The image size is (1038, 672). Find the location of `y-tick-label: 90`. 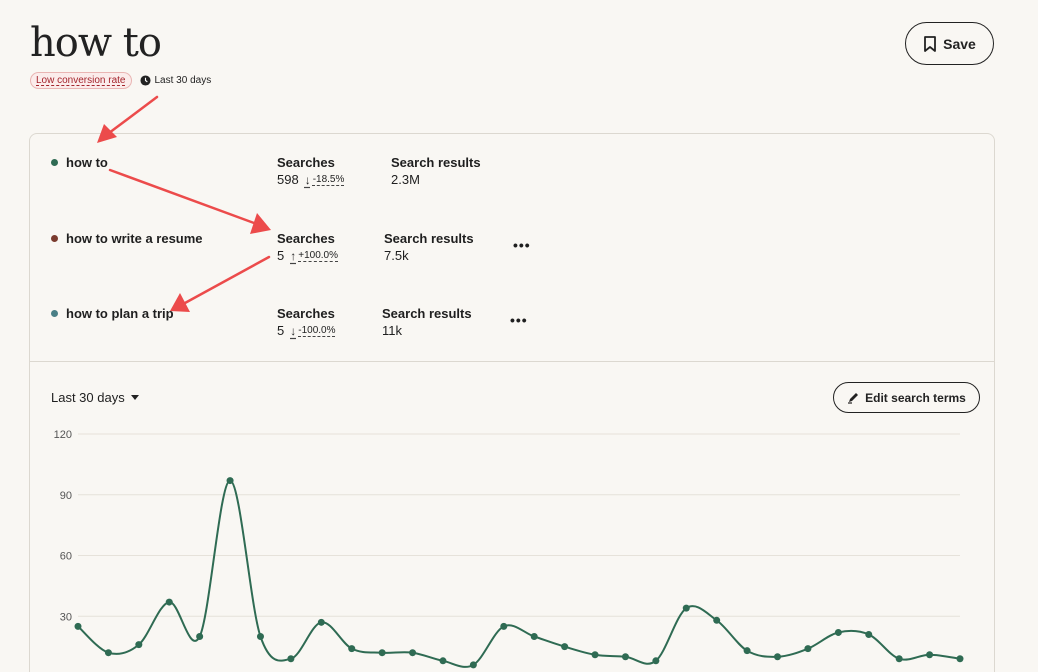

y-tick-label: 90 is located at coordinates (66, 496).